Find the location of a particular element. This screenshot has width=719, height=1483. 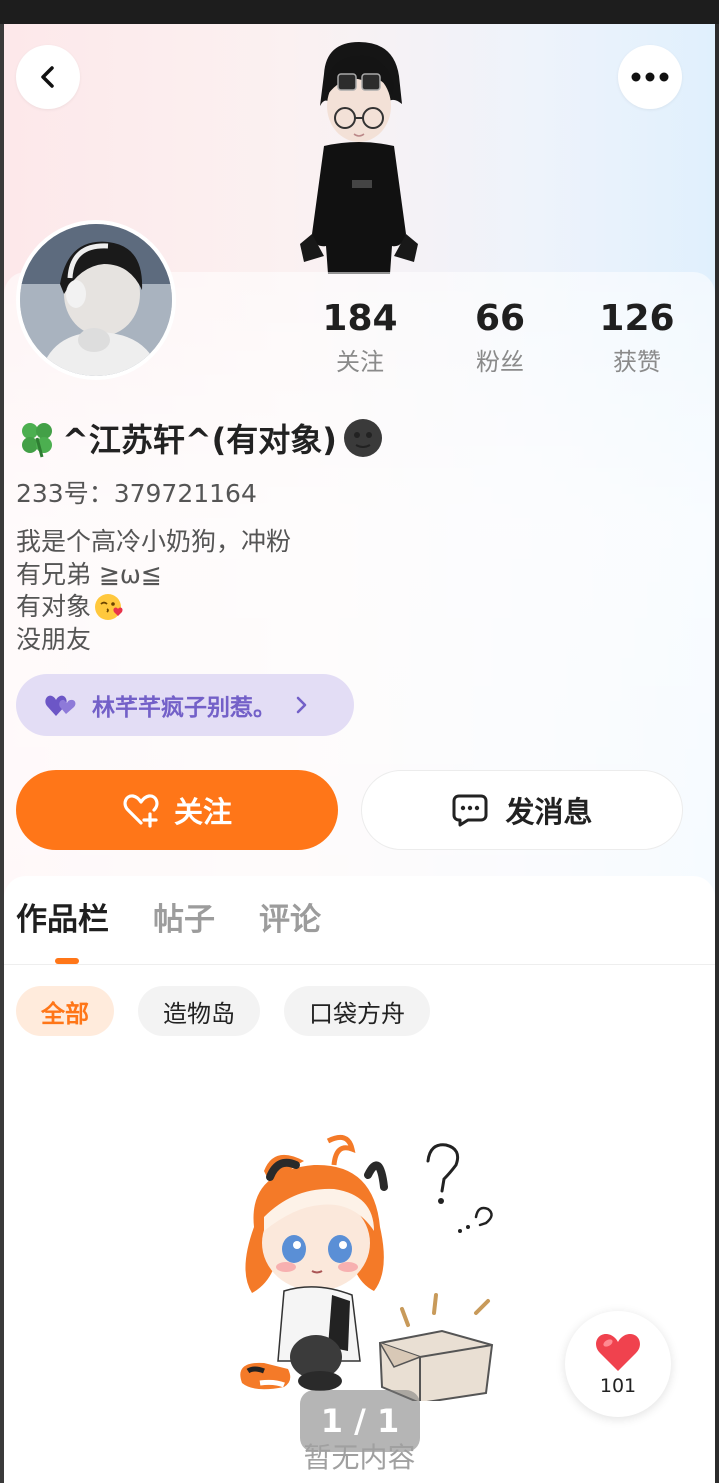

bio-line: 我是个高冷小奶狗，冲粉 is located at coordinates (154, 541).